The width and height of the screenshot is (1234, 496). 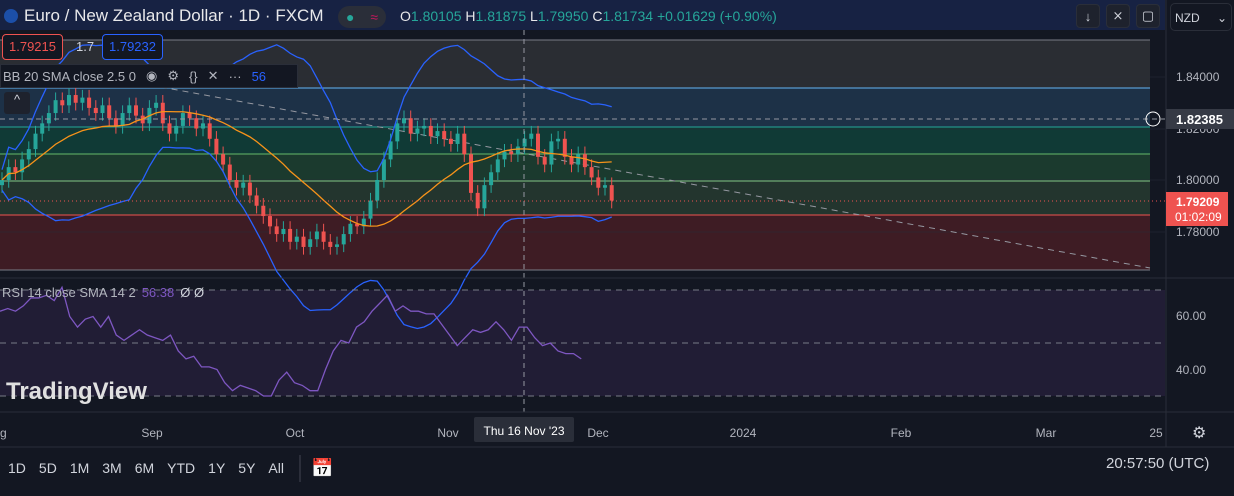 What do you see at coordinates (132, 47) in the screenshot?
I see `buy-button: 1.79232` at bounding box center [132, 47].